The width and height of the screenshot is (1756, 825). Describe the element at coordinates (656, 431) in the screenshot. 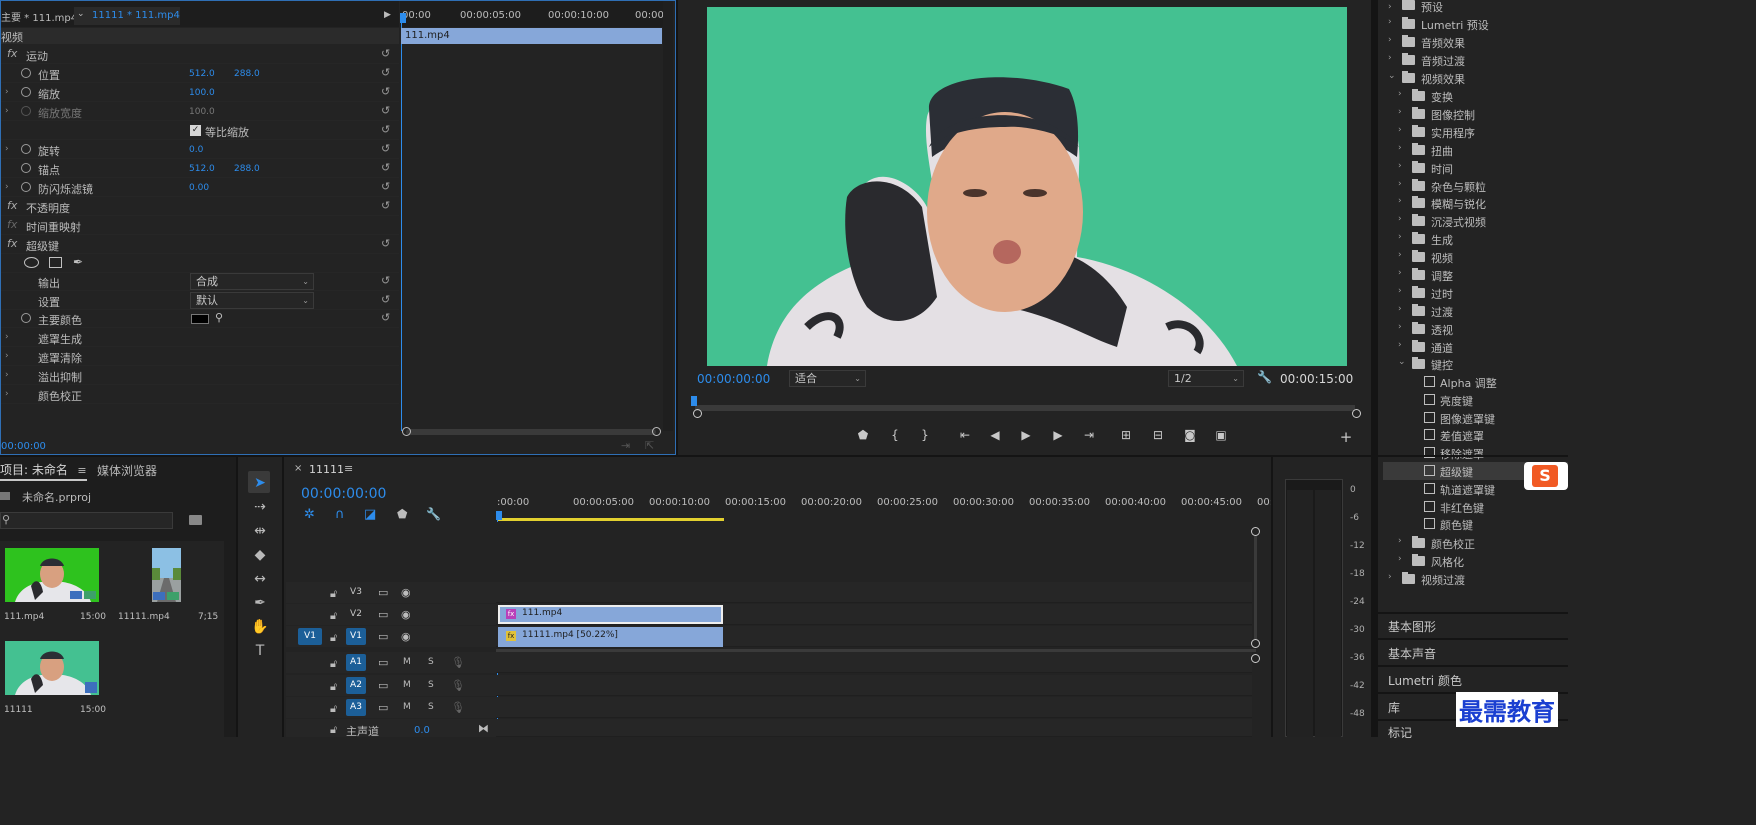

I see `ec-scroll-end` at that location.